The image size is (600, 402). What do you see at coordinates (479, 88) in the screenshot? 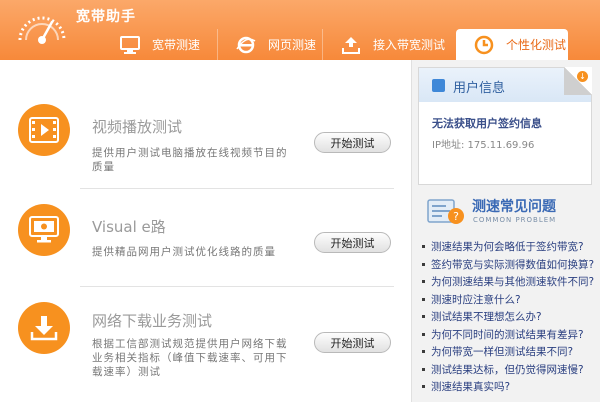
I see `user-info-title: 用户信息` at bounding box center [479, 88].